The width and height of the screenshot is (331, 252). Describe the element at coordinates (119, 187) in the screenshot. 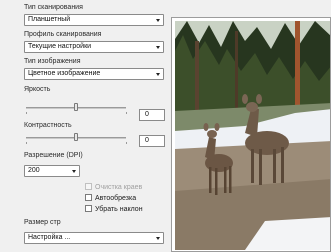

I see `edge-cleanup-label: Очистка краев` at that location.